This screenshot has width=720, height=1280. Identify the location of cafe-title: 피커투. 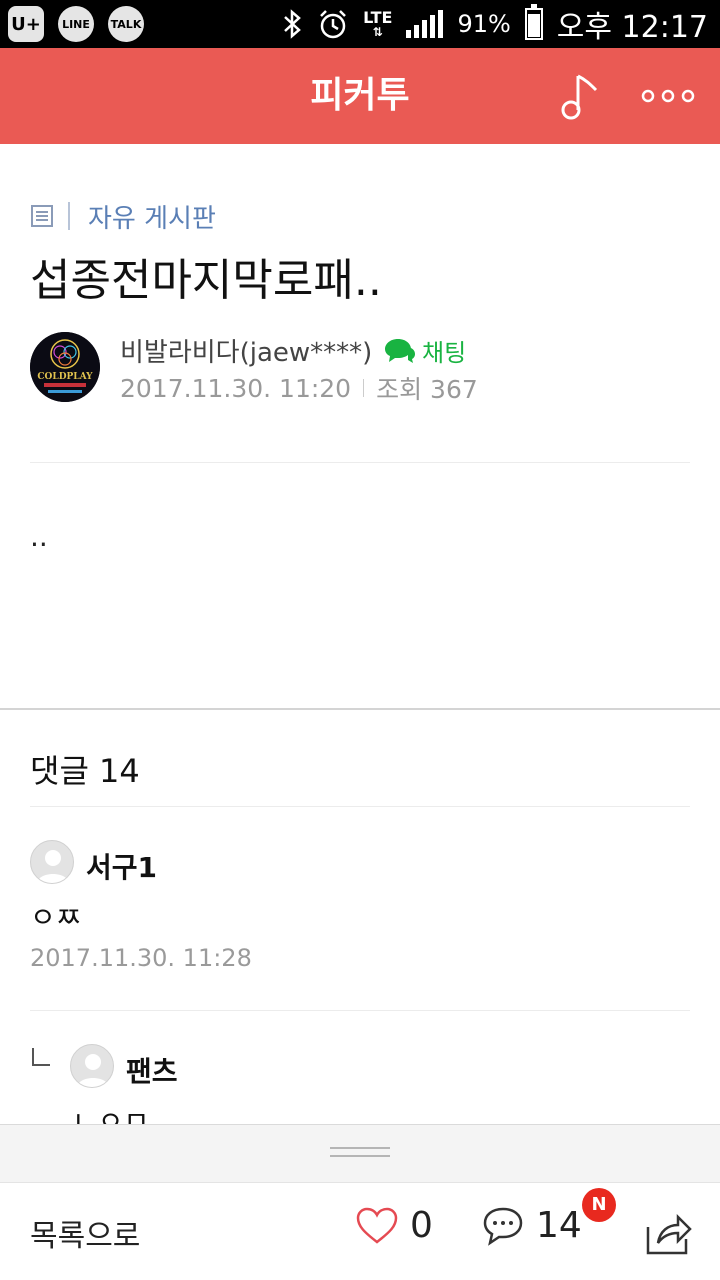
(360, 96).